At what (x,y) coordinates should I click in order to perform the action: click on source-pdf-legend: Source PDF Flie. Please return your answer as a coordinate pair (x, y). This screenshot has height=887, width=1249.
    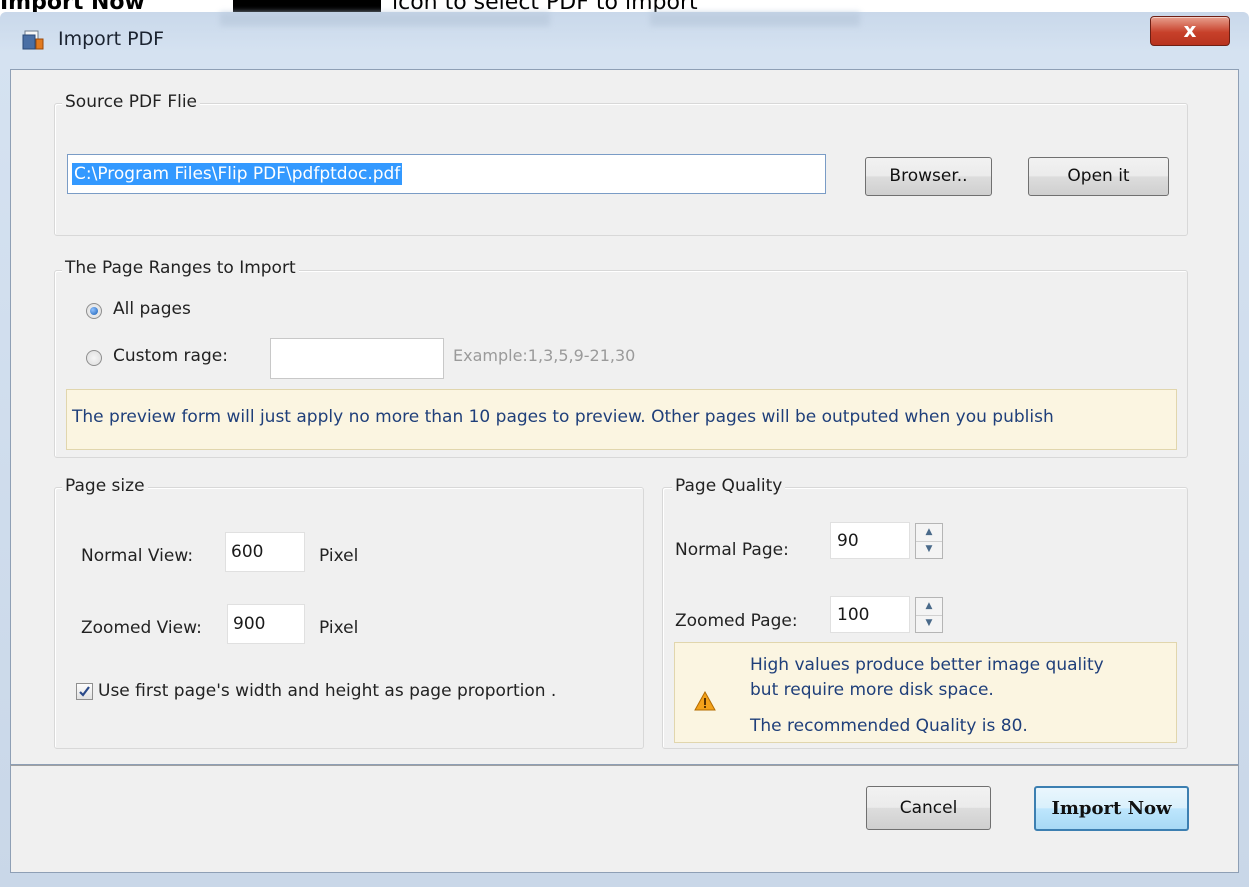
    Looking at the image, I should click on (131, 102).